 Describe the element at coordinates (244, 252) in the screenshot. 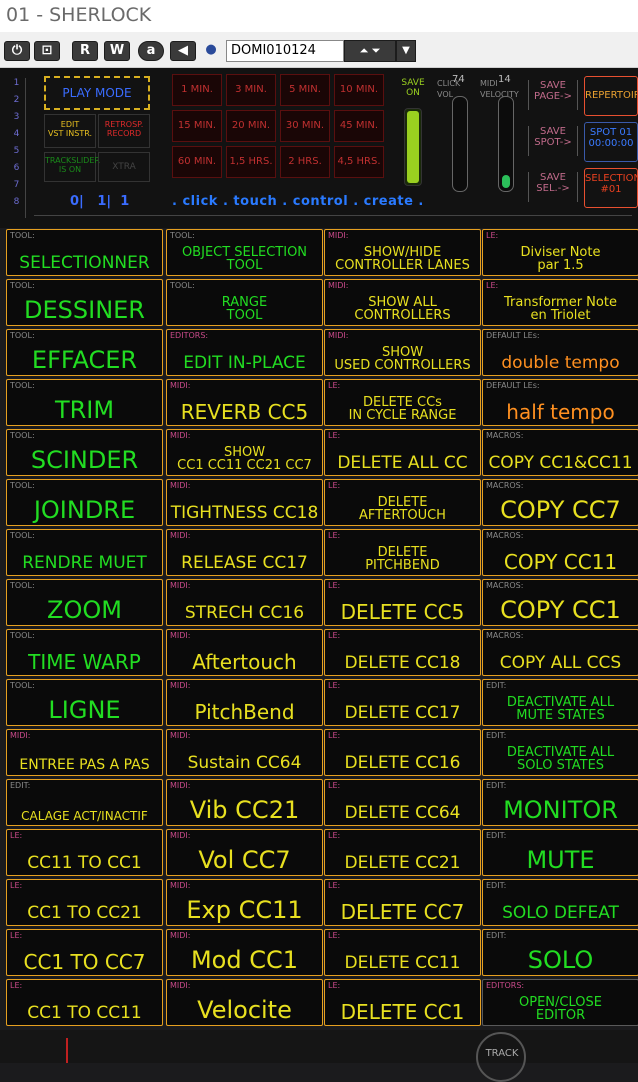

I see `grid-button: TOOL: OBJECT SELECTION TOOL` at that location.